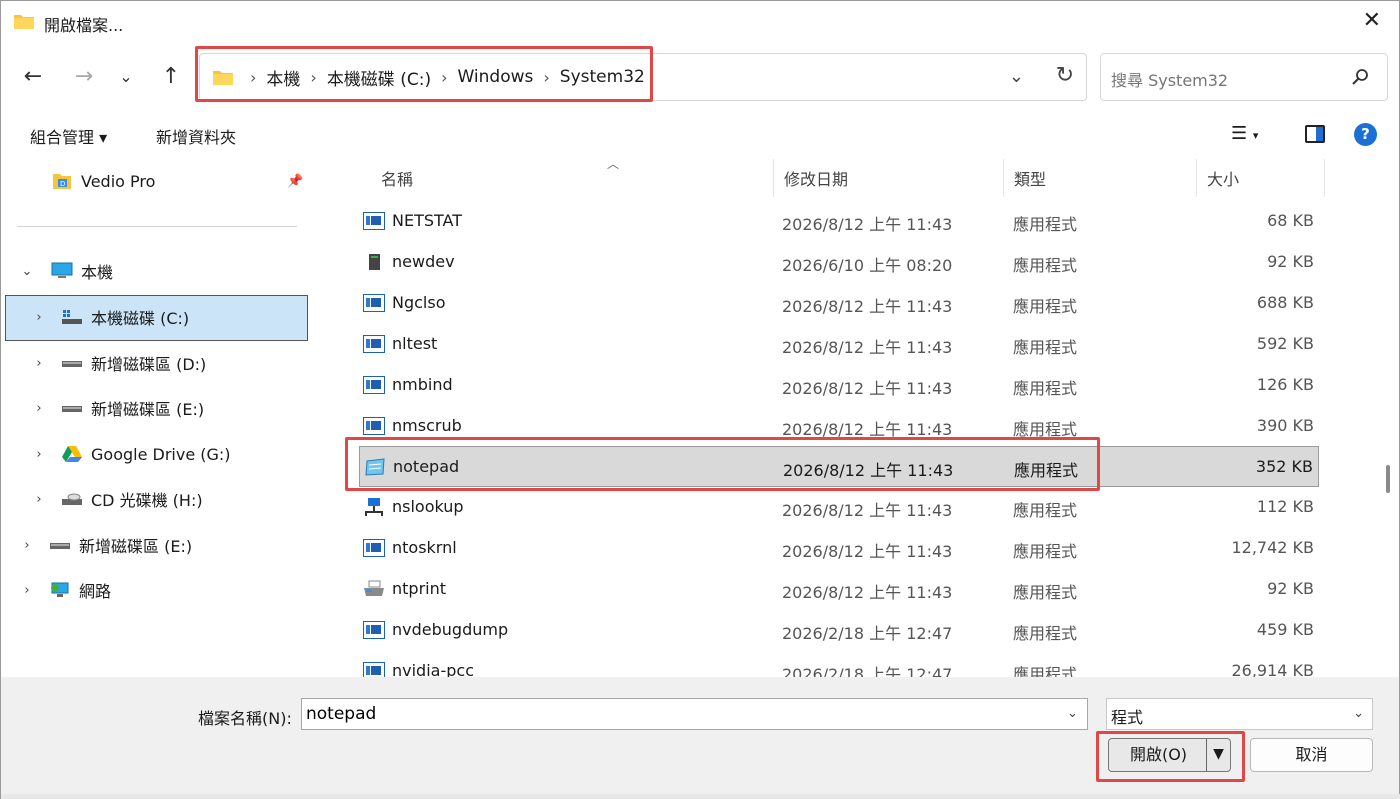 This screenshot has width=1400, height=799. I want to click on search-icon, so click(1360, 77).